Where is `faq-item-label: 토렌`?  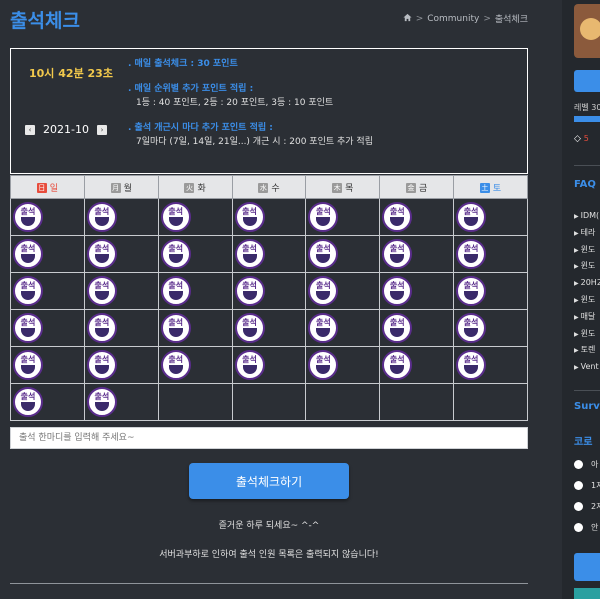 faq-item-label: 토렌 is located at coordinates (588, 349).